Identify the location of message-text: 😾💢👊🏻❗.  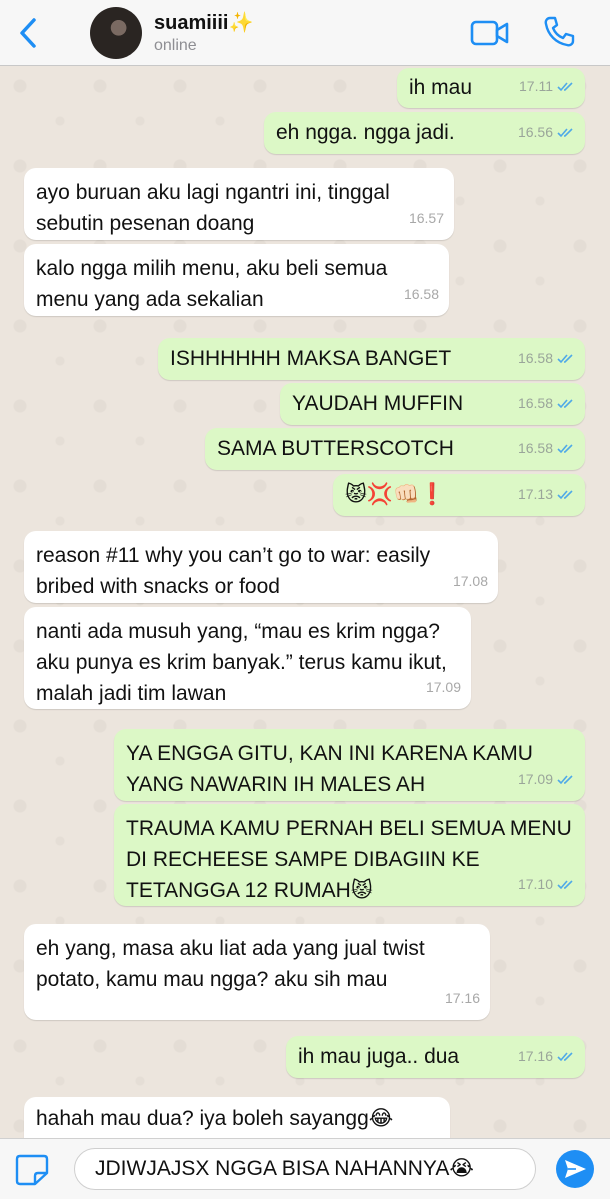
(395, 494).